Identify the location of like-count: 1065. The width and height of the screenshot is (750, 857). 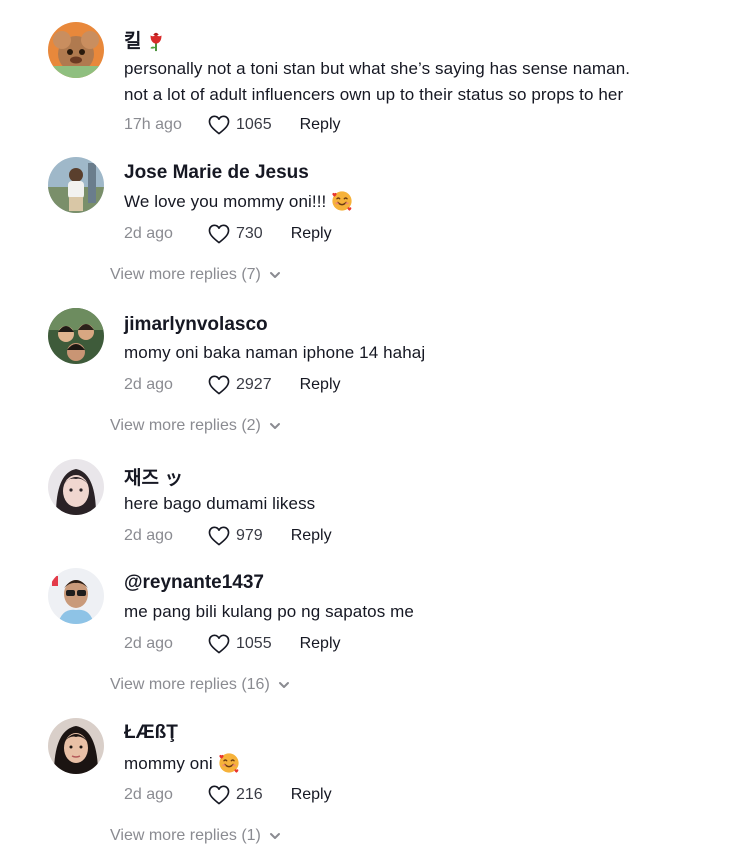
(254, 124).